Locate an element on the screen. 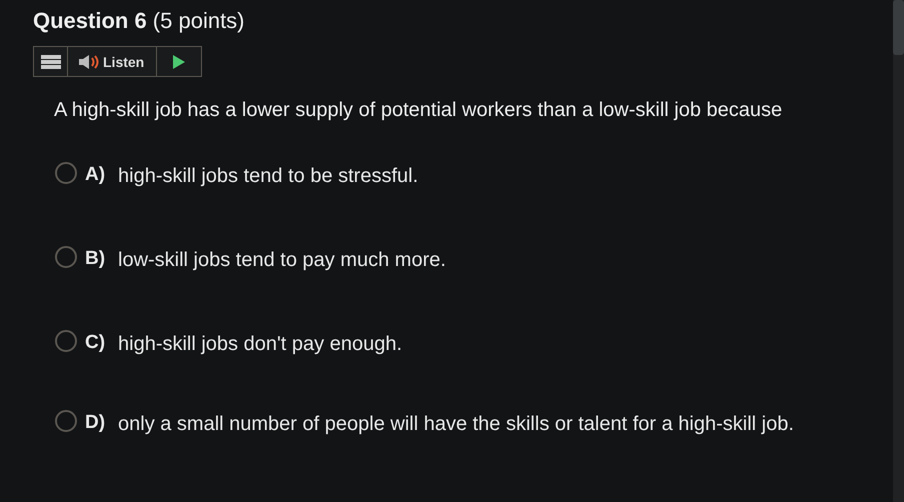  option-letter: D) is located at coordinates (95, 423).